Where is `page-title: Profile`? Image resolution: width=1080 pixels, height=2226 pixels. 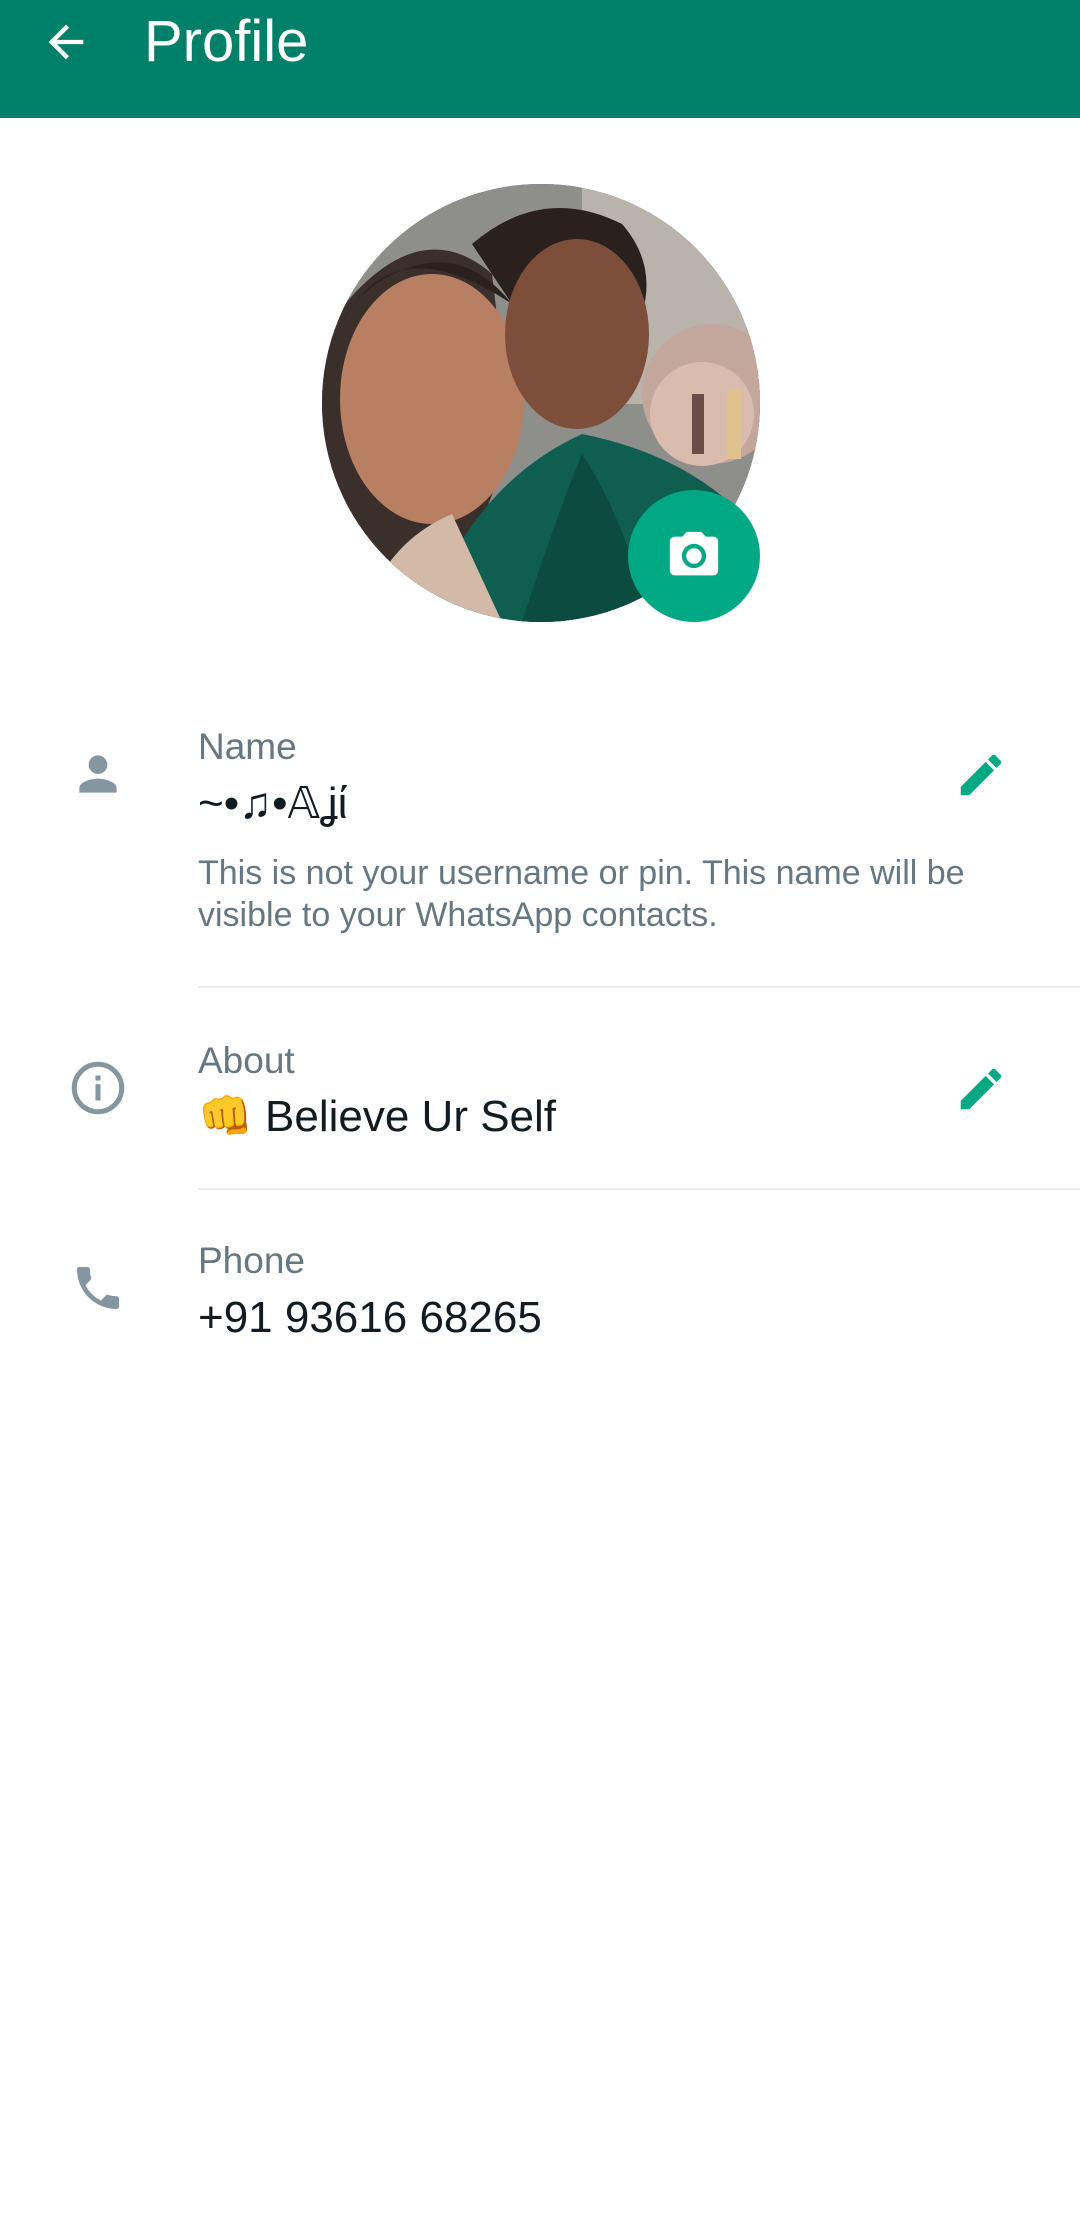
page-title: Profile is located at coordinates (226, 41).